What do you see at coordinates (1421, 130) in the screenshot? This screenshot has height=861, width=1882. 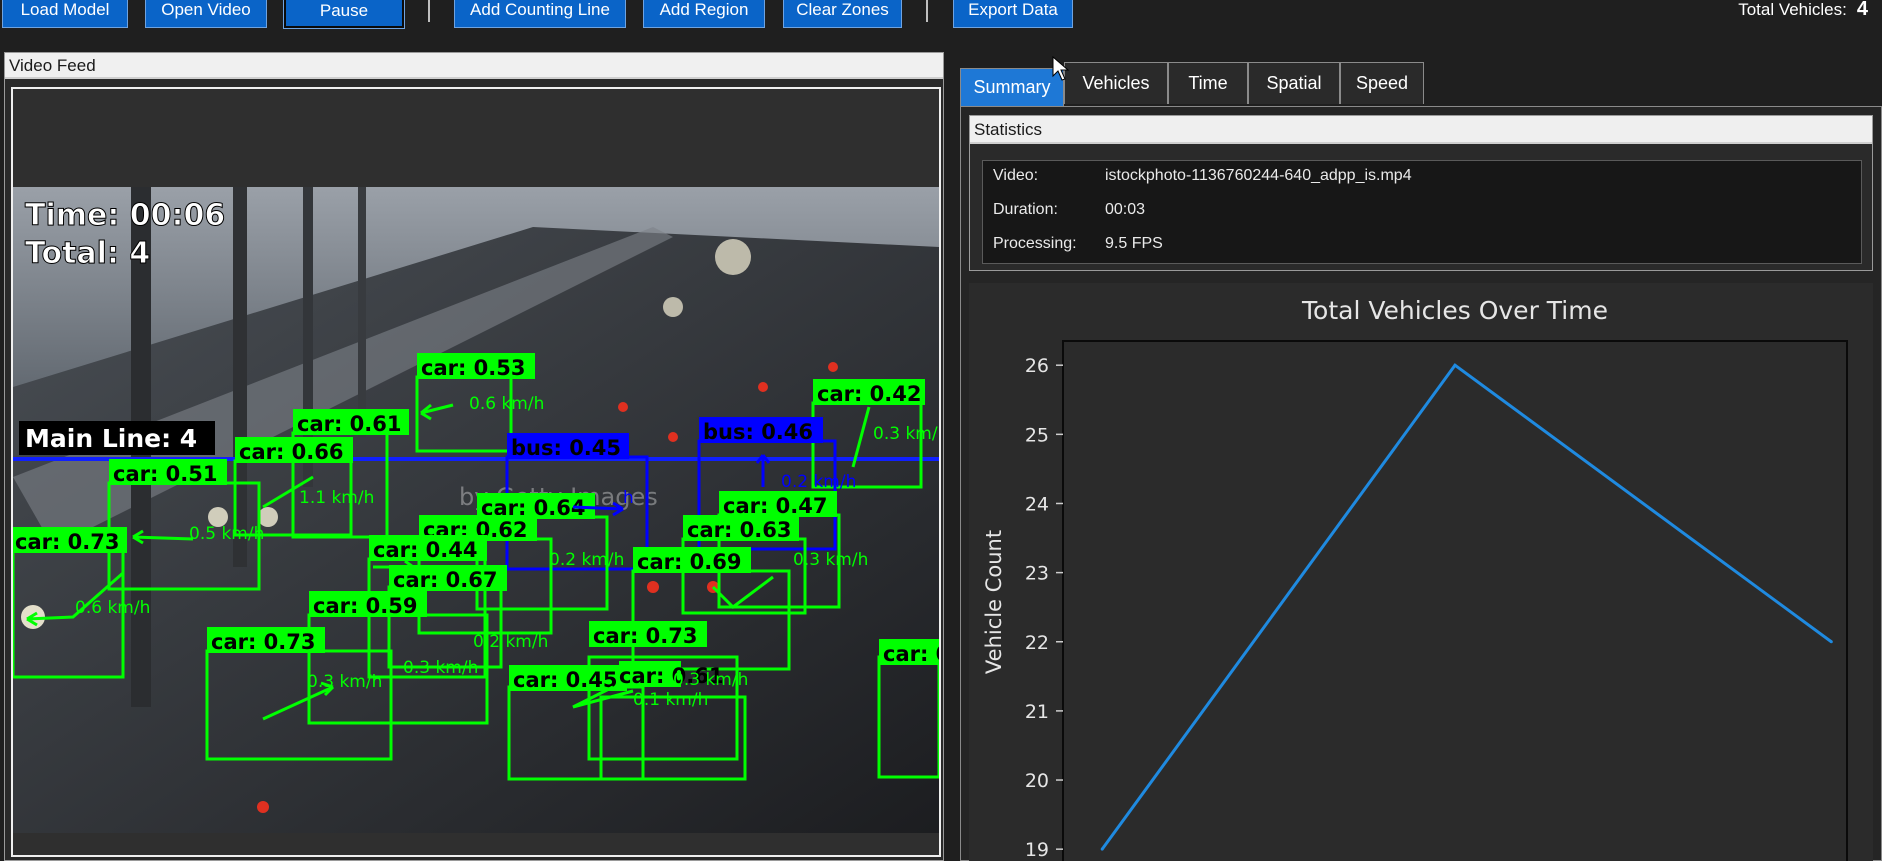 I see `statistics-header: Statistics` at bounding box center [1421, 130].